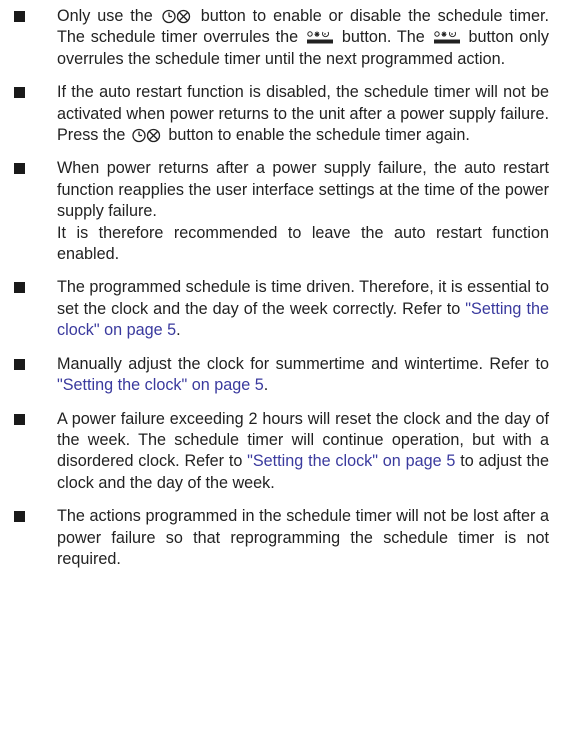  Describe the element at coordinates (383, 37) in the screenshot. I see `bullet-1-text-mid2: button. The` at that location.